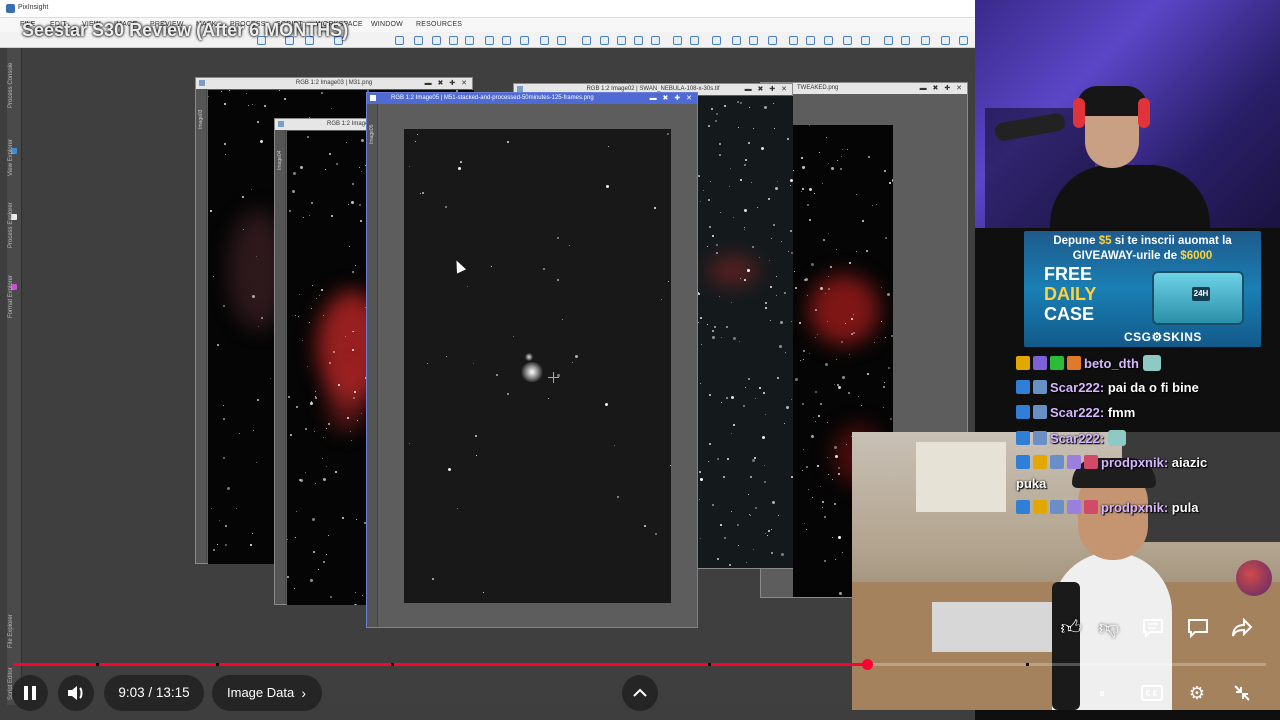  What do you see at coordinates (11, 631) in the screenshot?
I see `dock-file-explorer: File Explorer` at bounding box center [11, 631].